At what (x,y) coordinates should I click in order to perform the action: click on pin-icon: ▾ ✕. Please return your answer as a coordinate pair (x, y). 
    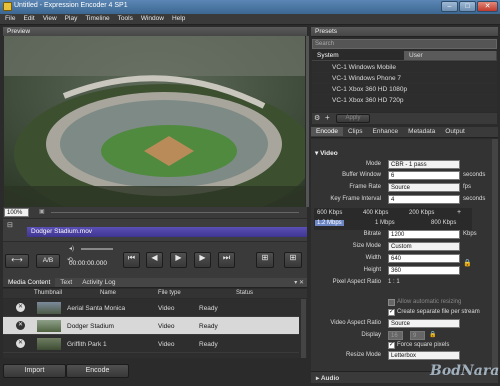
    Looking at the image, I should click on (299, 282).